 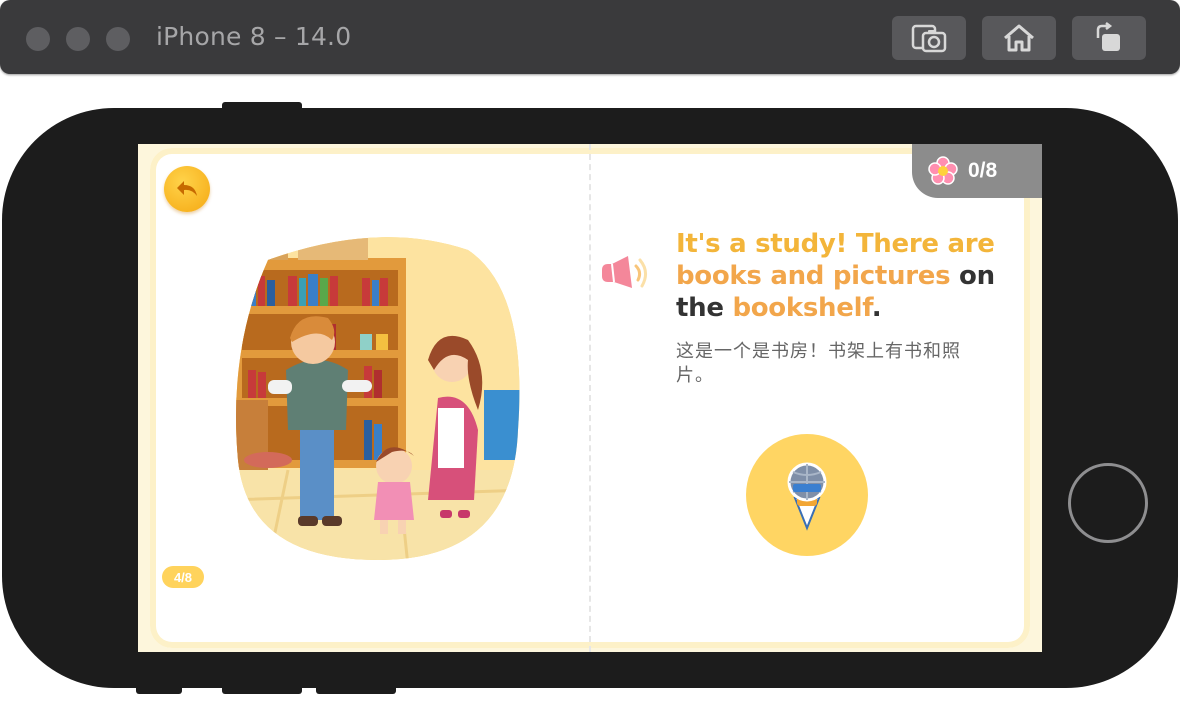 I want to click on chinese-translation: 这是一个是书房！书架上有书和照片。, so click(x=818, y=363).